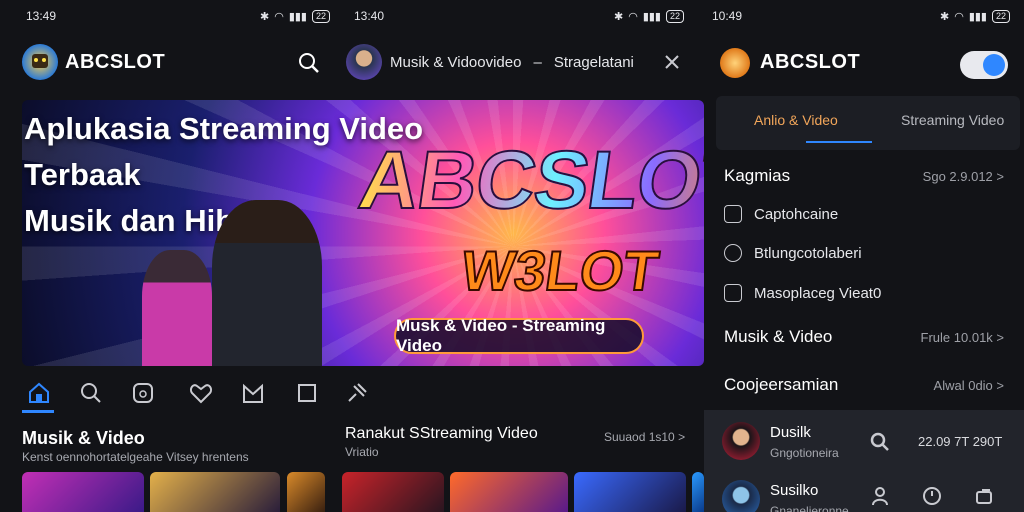 The width and height of the screenshot is (1024, 512). I want to click on checkbox-icon, so click(733, 214).